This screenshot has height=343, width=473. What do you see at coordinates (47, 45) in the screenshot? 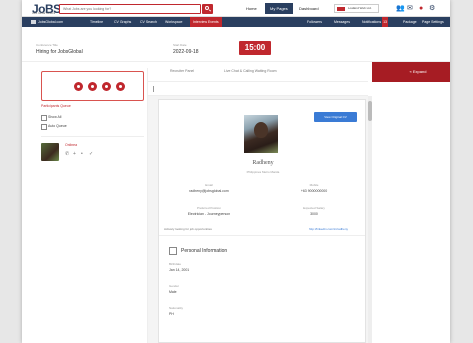
I see `company-label: Conference Title` at bounding box center [47, 45].